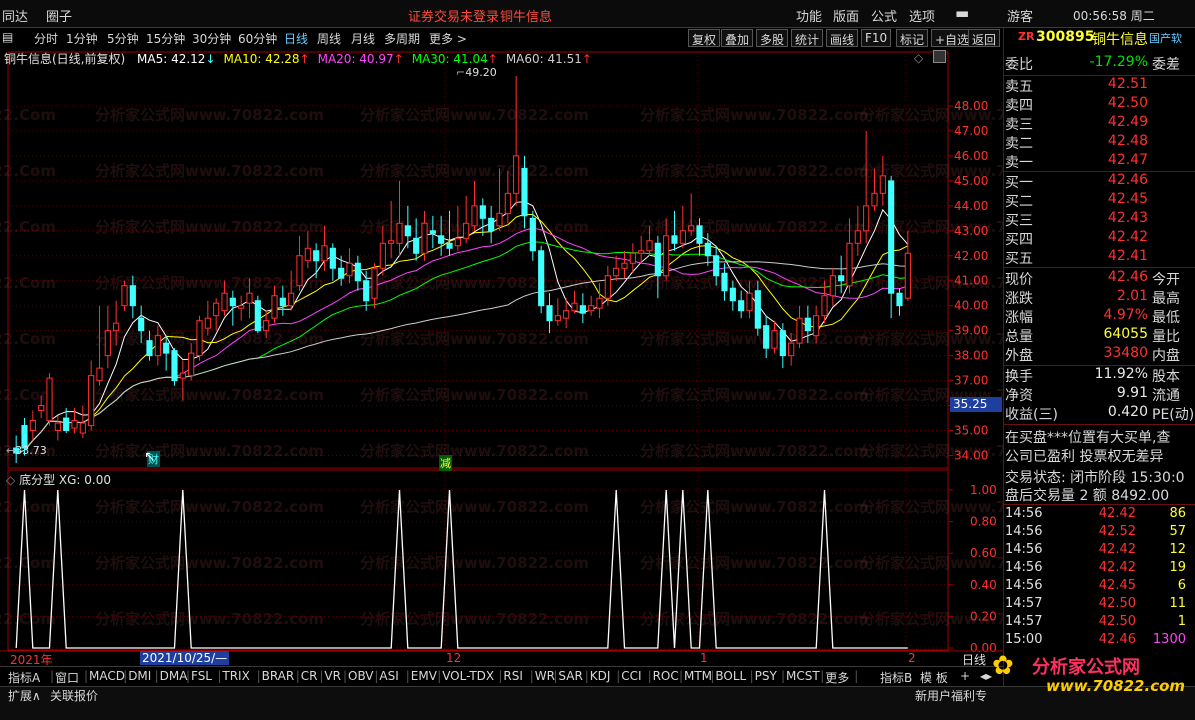  I want to click on related-quote-button: 关联报价, so click(74, 695).